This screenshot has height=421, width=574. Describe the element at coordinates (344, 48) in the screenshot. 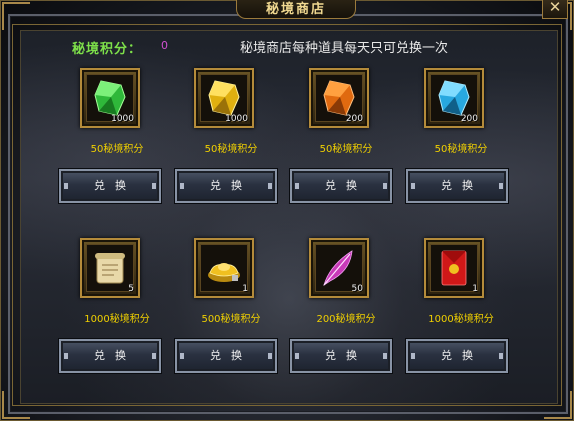

I see `shop-notice: 秘境商店每种道具每天只可兑换一次` at that location.